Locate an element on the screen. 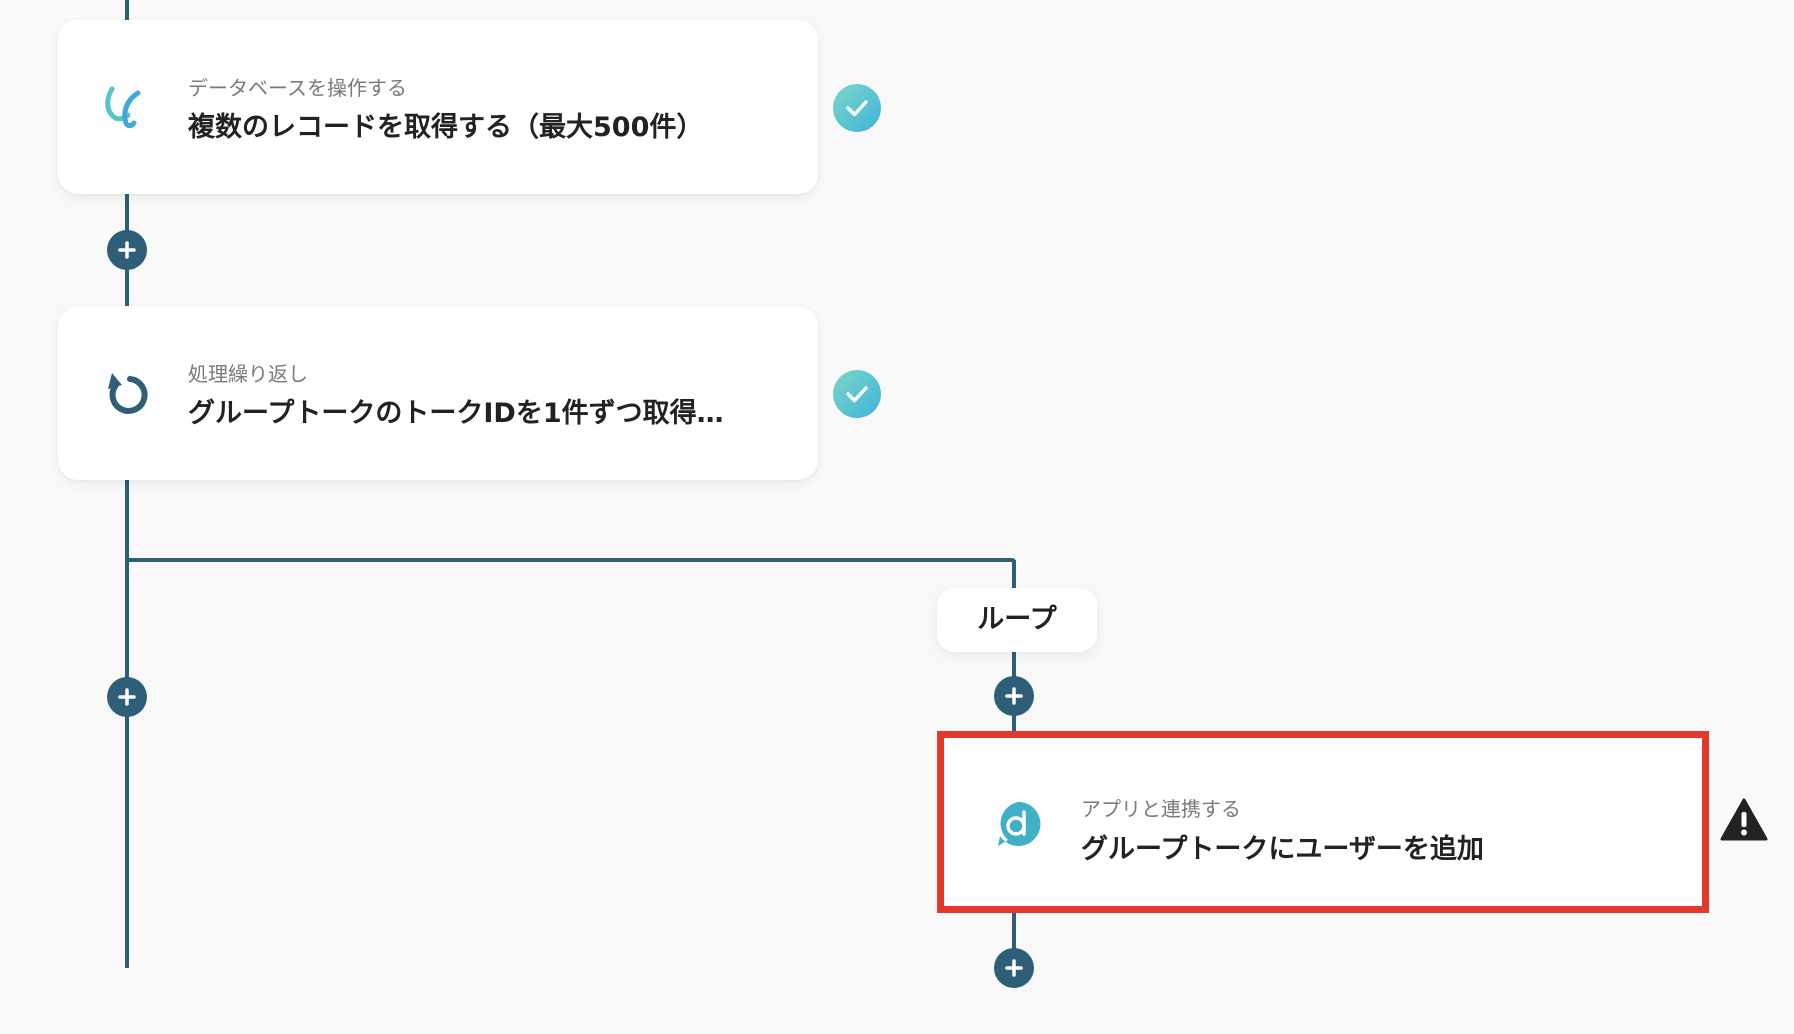  step-title: 複数のレコードを取得する（最大500件） is located at coordinates (446, 127).